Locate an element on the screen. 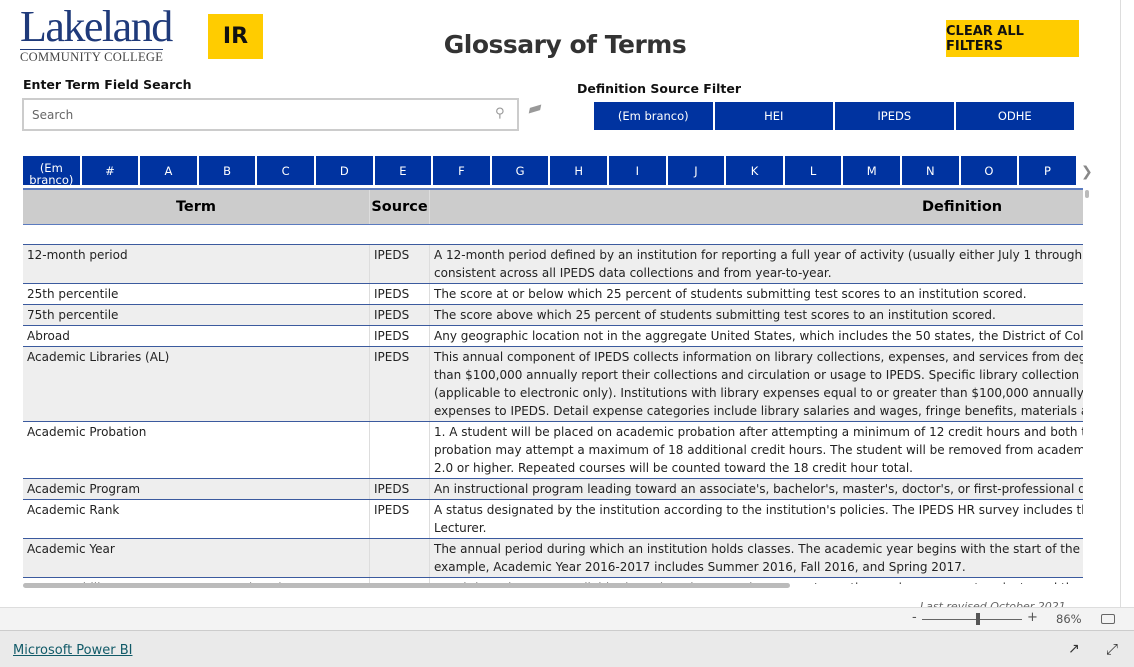 The height and width of the screenshot is (667, 1134). letter-filter-button: G is located at coordinates (521, 170).